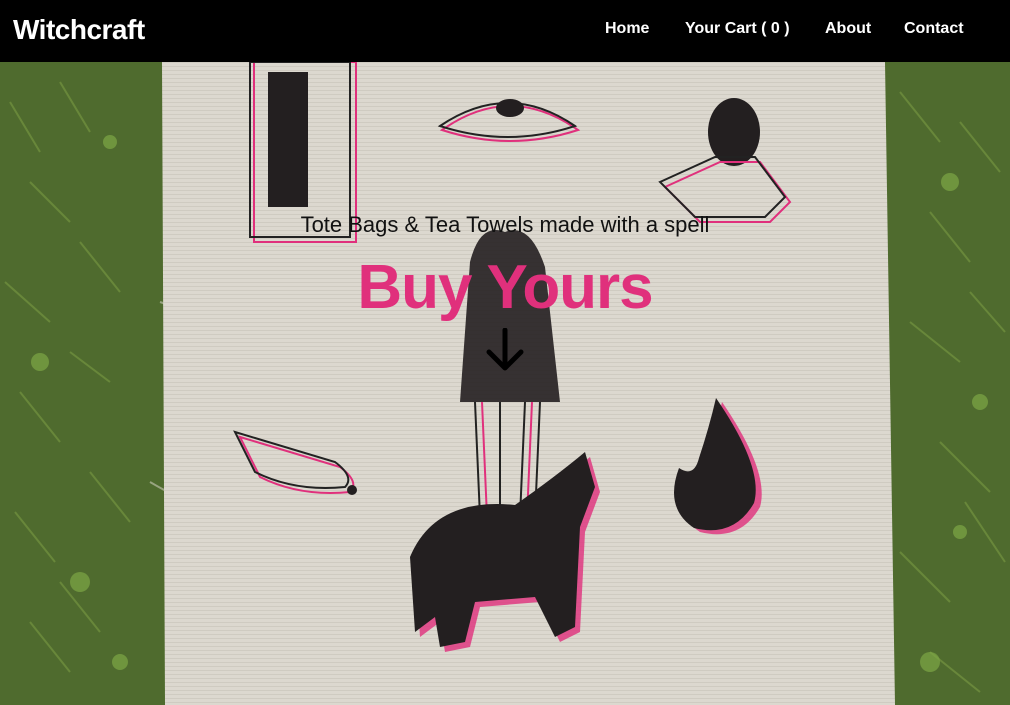  Describe the element at coordinates (505, 287) in the screenshot. I see `hero-title: Buy Yours` at that location.